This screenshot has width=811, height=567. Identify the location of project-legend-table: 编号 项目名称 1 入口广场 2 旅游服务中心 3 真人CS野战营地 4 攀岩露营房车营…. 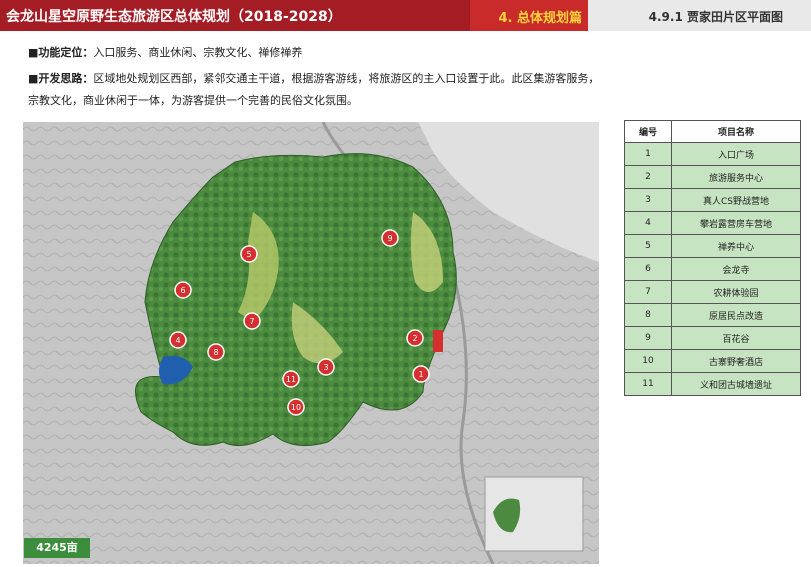
(712, 258).